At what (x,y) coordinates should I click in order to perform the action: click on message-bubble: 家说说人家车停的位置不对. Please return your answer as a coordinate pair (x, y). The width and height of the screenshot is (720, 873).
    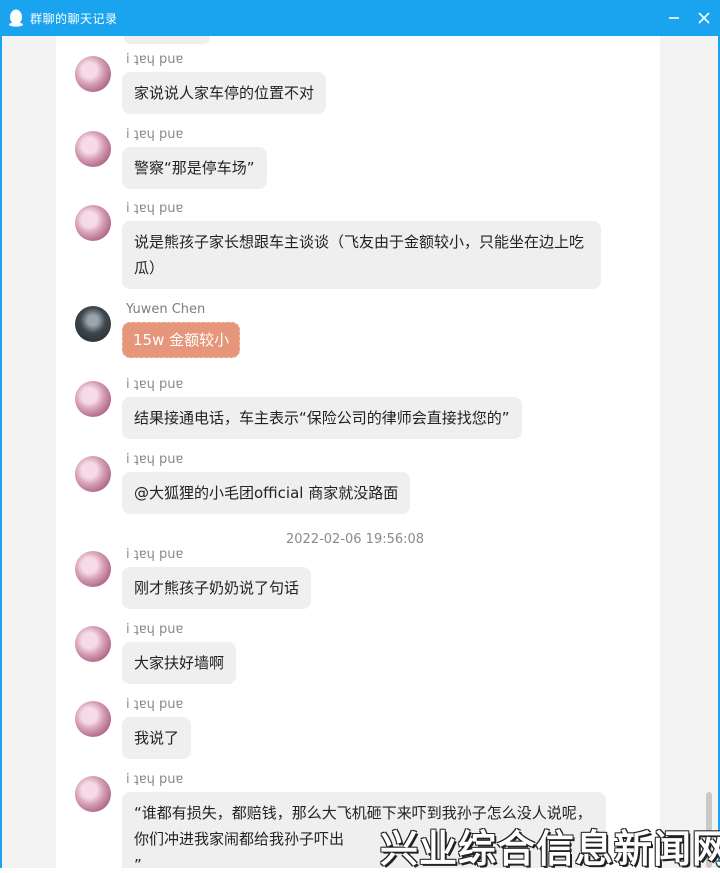
    Looking at the image, I should click on (224, 93).